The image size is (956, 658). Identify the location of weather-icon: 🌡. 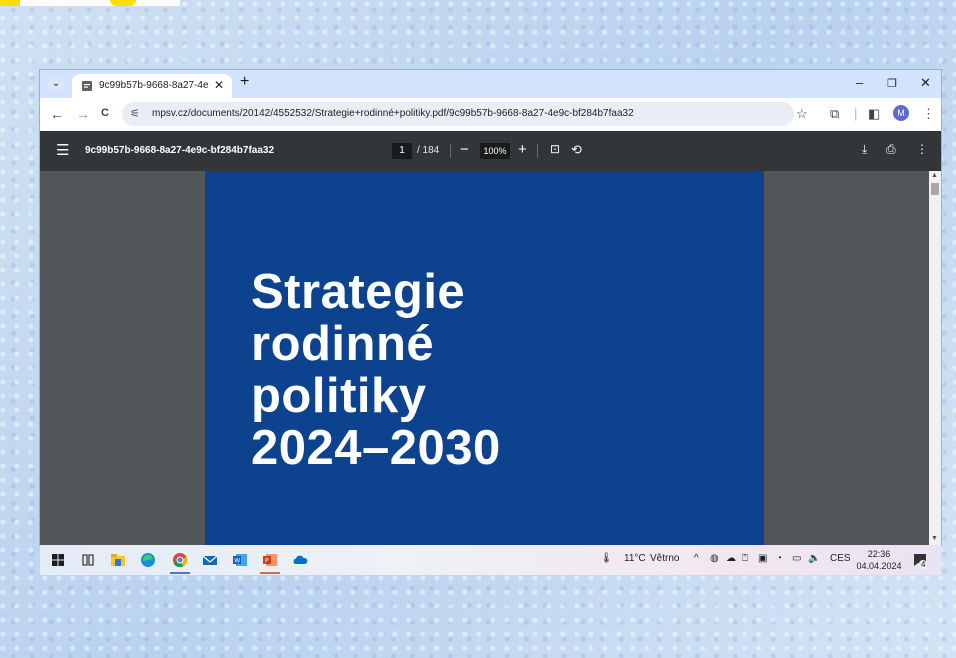
(606, 558).